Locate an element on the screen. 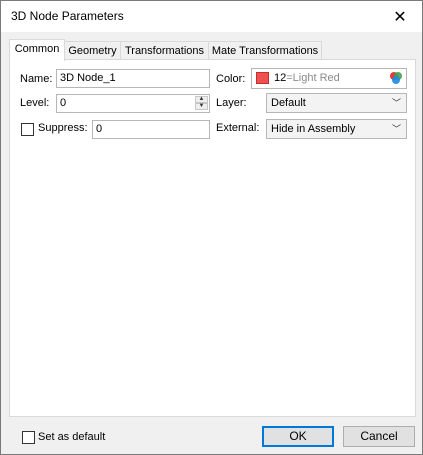 Image resolution: width=423 pixels, height=455 pixels. layer-label: Layer: is located at coordinates (231, 103).